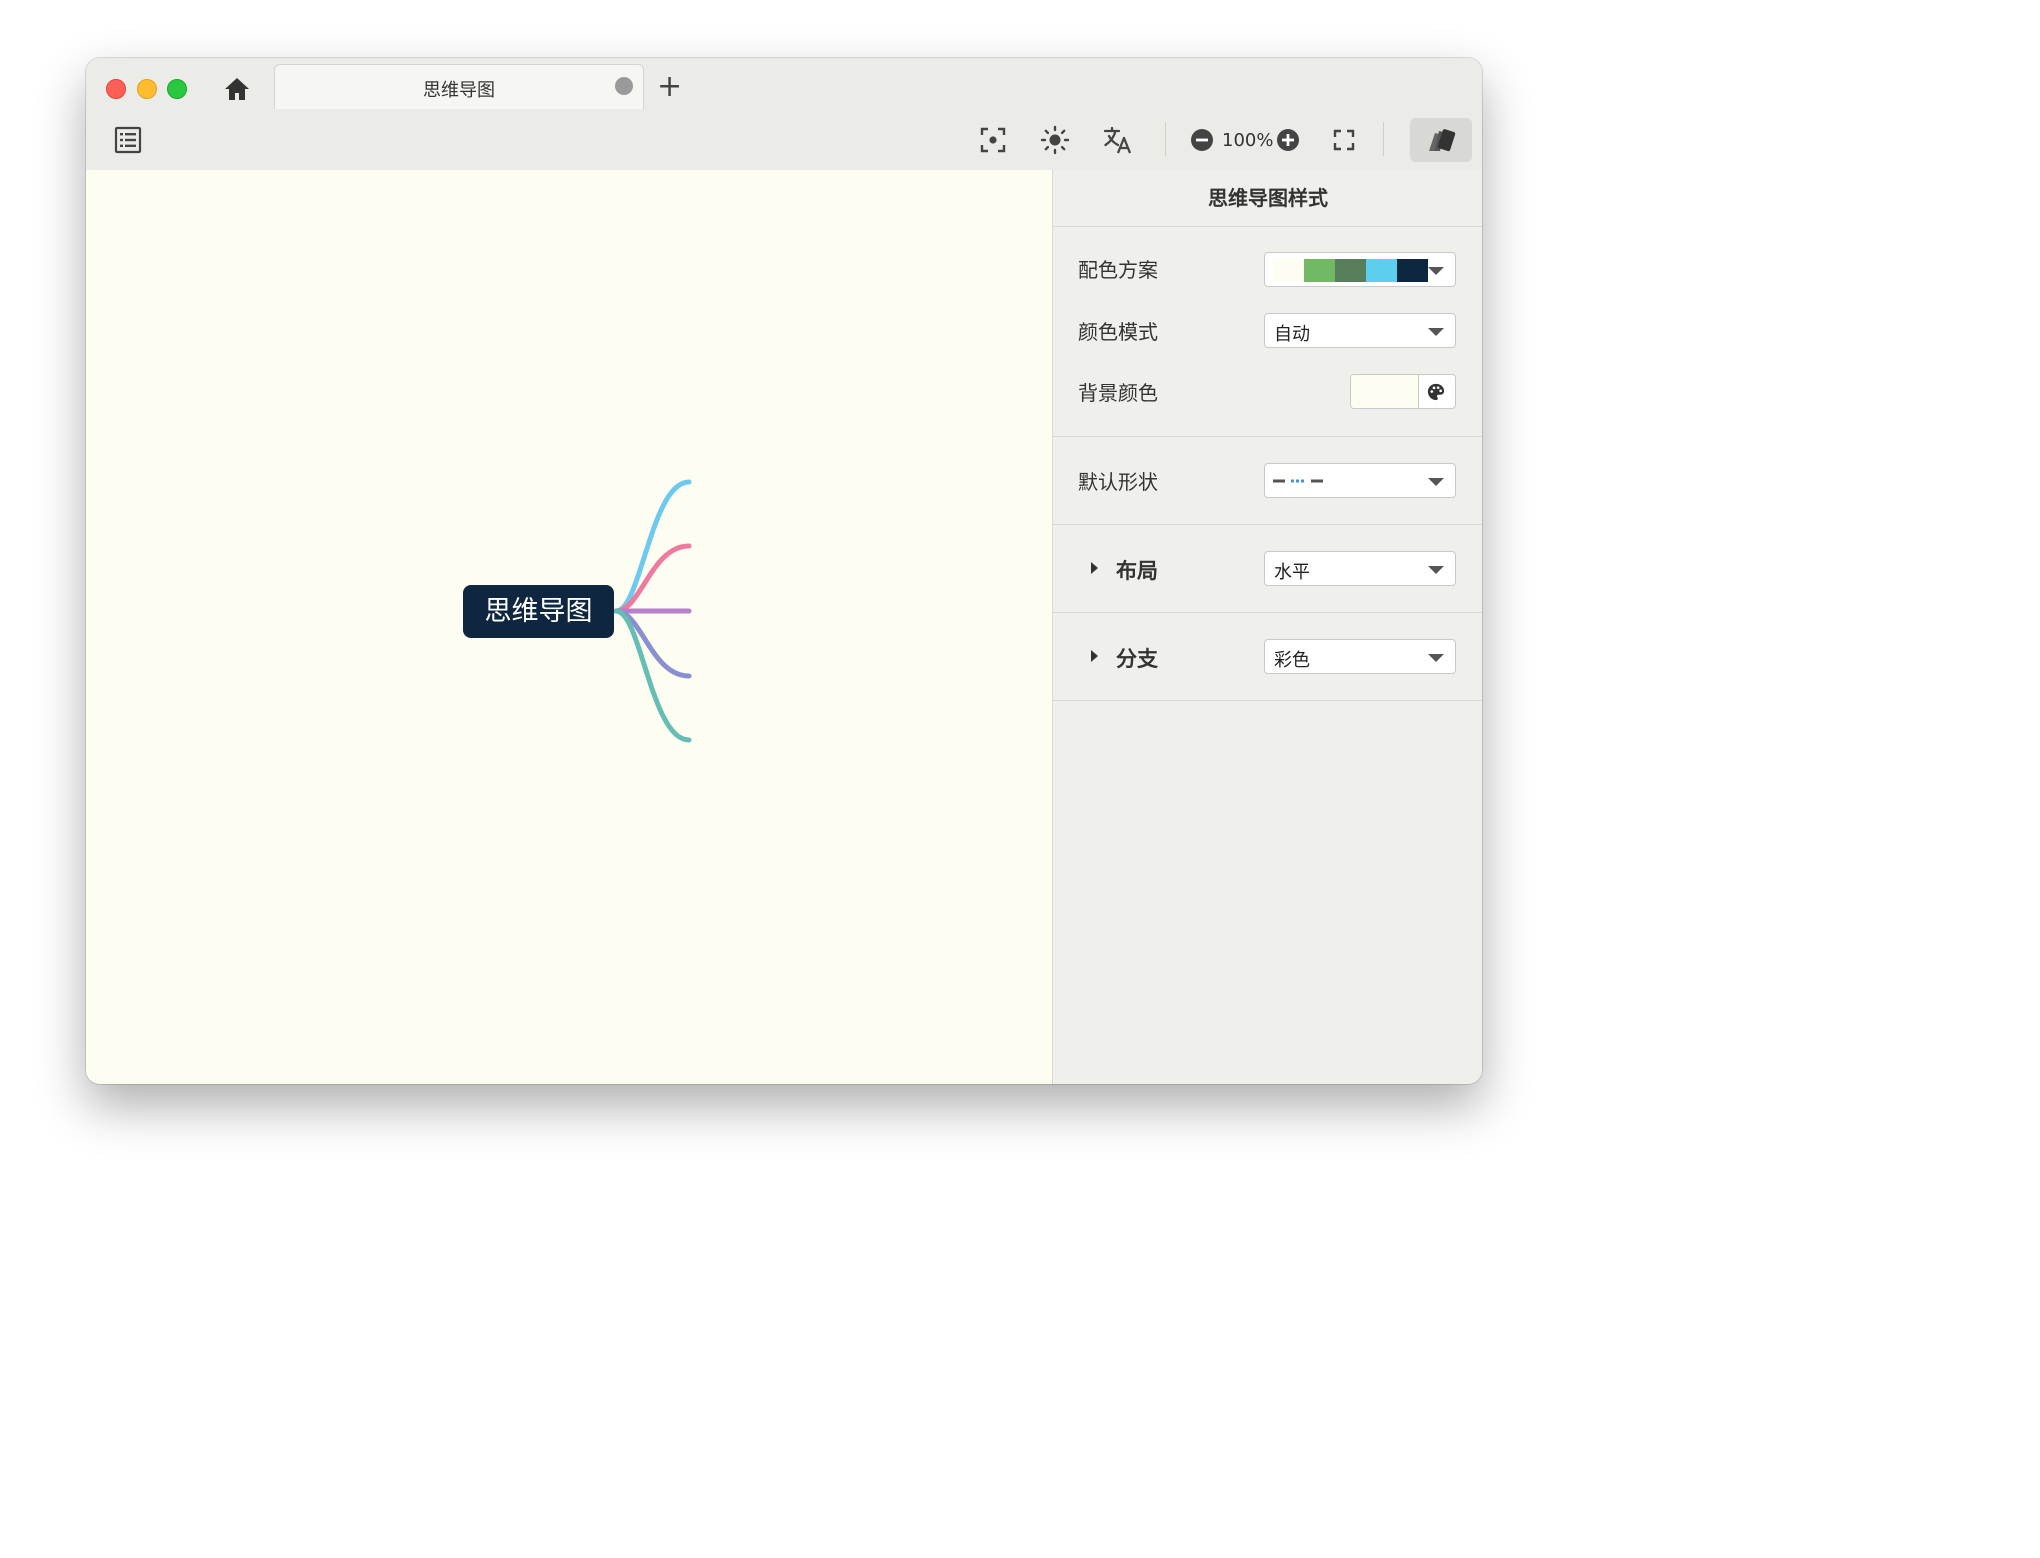 This screenshot has width=2040, height=1558. I want to click on expand-branch-icon, so click(1094, 656).